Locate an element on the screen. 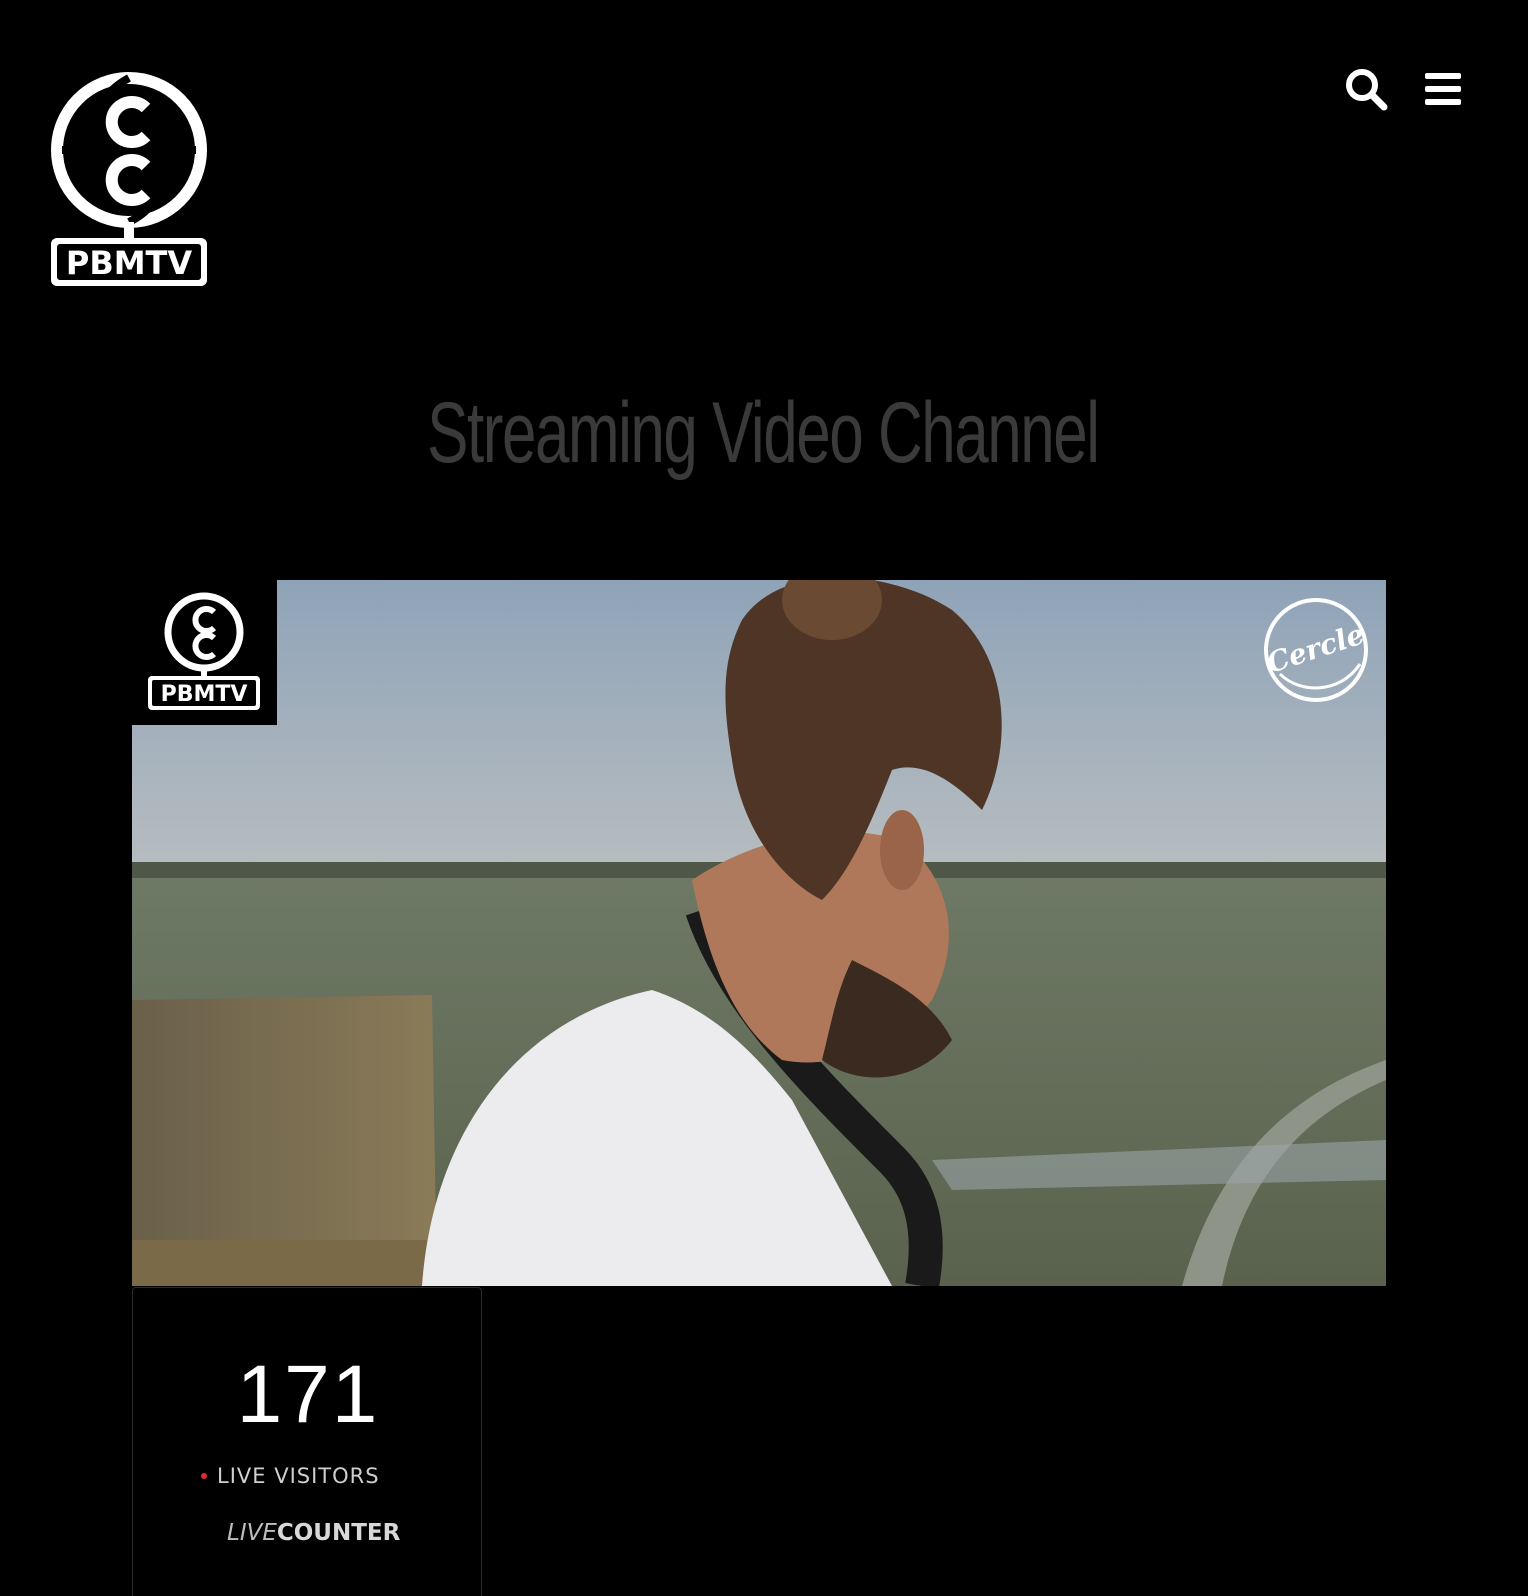 This screenshot has height=1596, width=1528. livecounter-brand: LIVECOUNTER is located at coordinates (313, 1533).